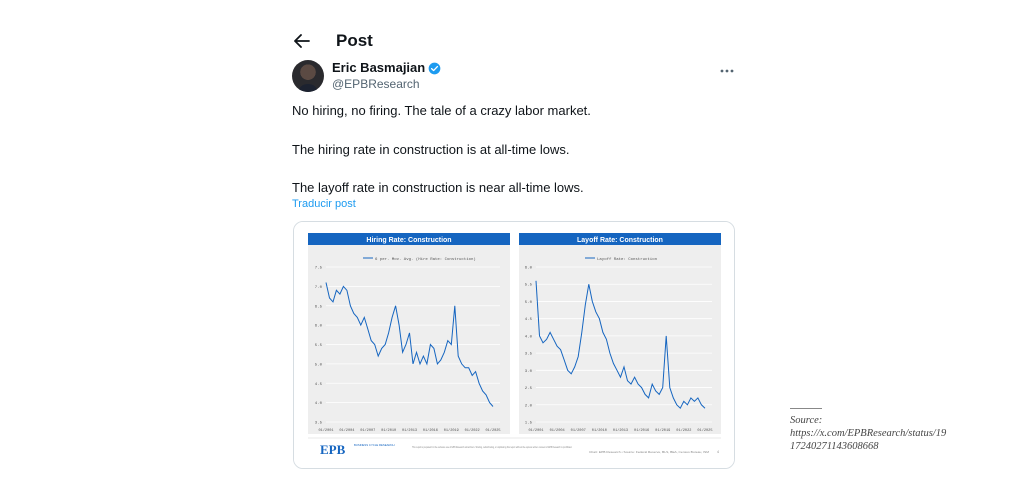  What do you see at coordinates (727, 68) in the screenshot?
I see `more-options-button` at bounding box center [727, 68].